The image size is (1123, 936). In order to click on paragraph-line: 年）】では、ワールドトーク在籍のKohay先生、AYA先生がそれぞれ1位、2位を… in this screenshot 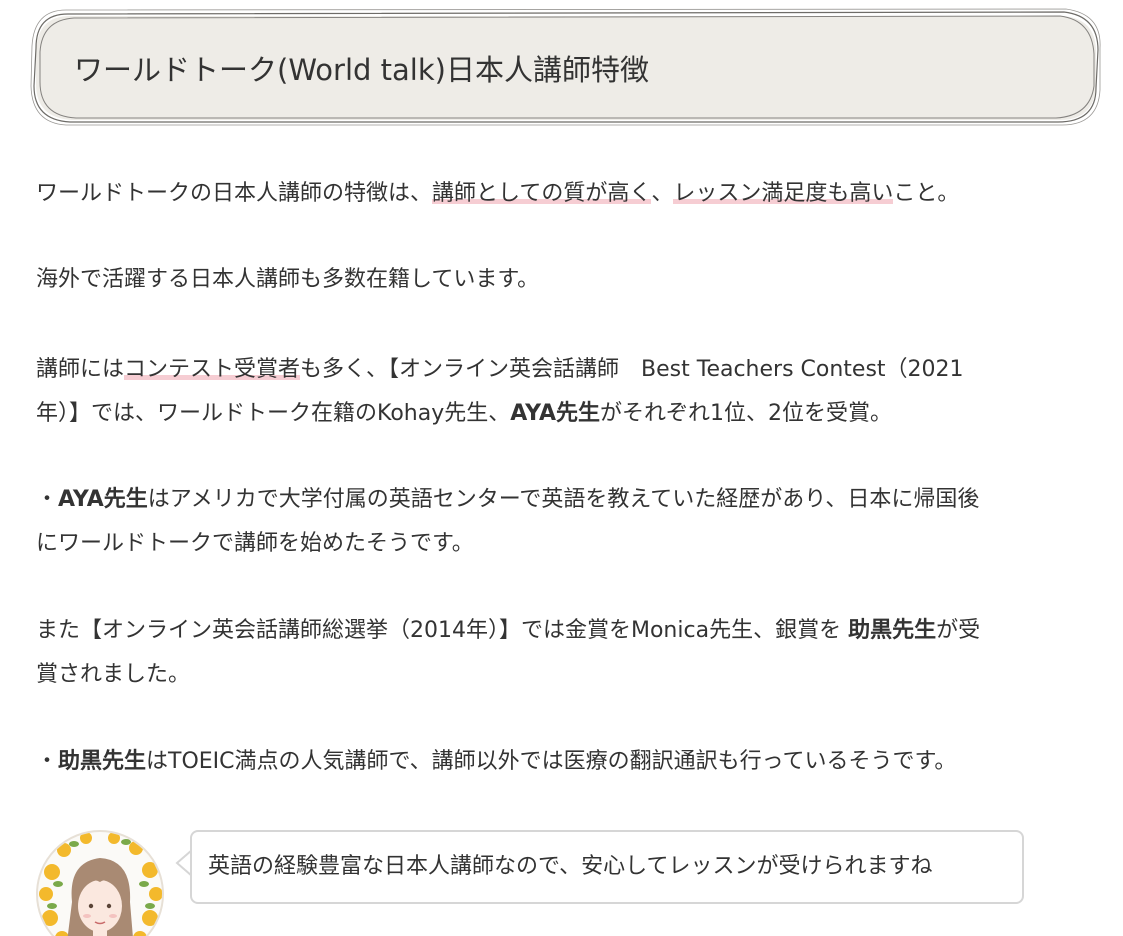, I will do `click(566, 414)`.